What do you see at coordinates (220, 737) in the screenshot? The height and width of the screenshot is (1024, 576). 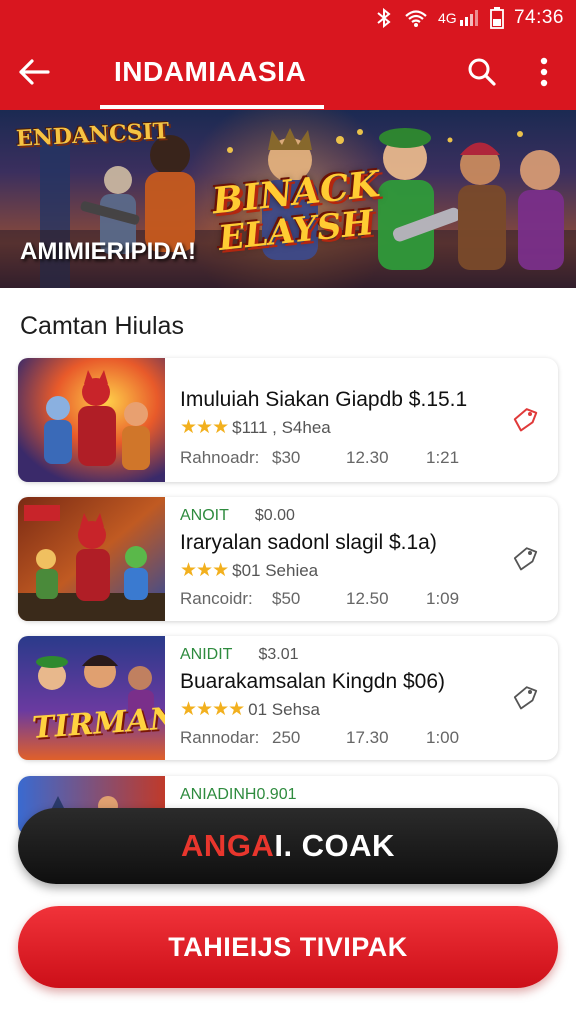 I see `stats-label: Rannodar:` at bounding box center [220, 737].